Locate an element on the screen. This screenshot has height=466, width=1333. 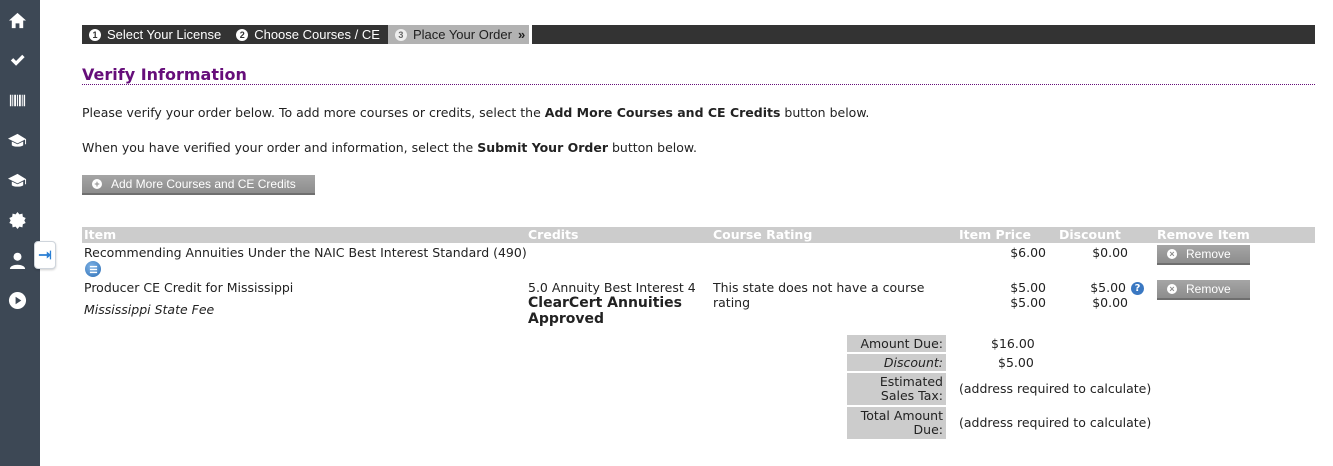
page-title: Verify Information is located at coordinates (164, 74).